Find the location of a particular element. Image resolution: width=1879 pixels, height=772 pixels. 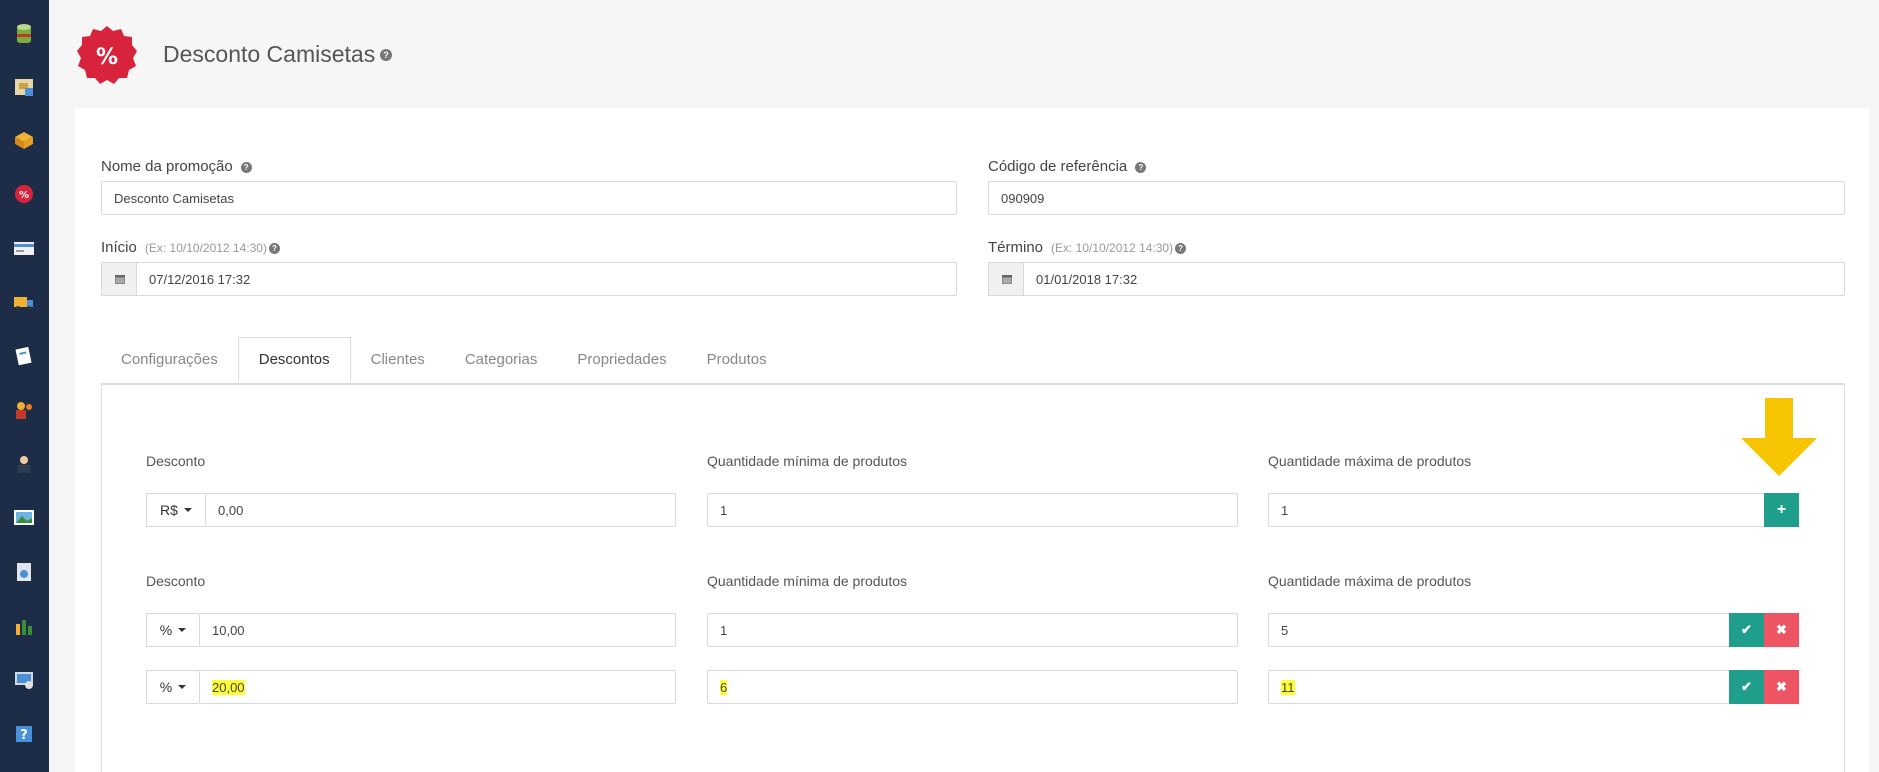

sidebar: % ? is located at coordinates (24, 386).